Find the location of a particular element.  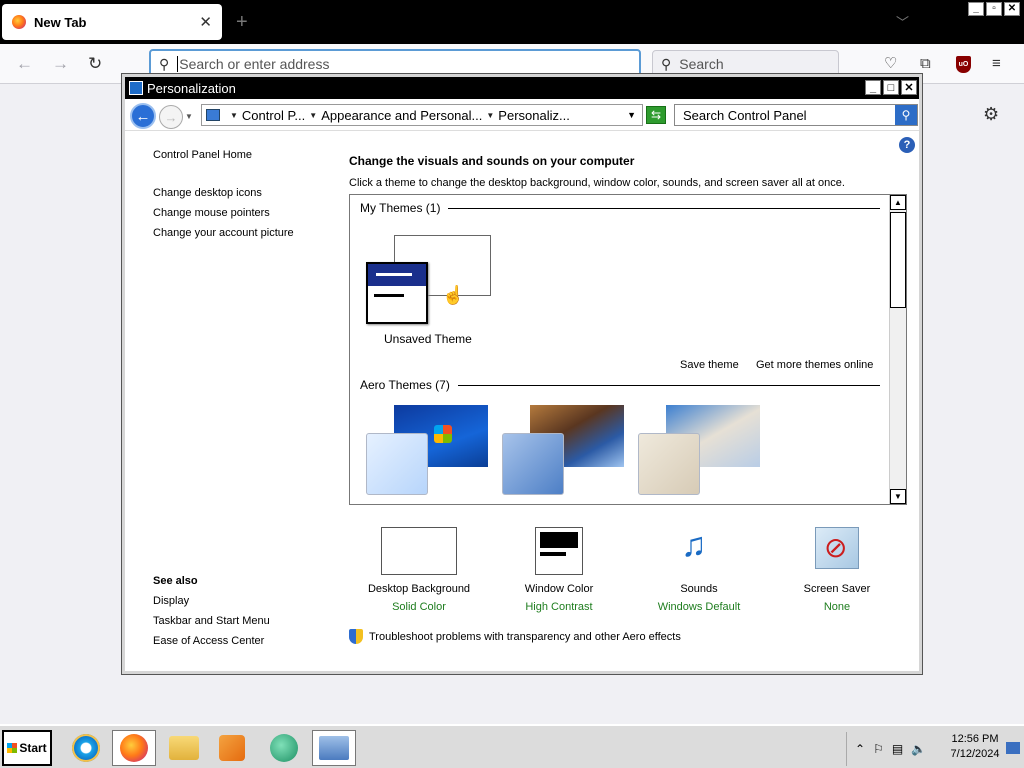

back-button: ← is located at coordinates (143, 116).